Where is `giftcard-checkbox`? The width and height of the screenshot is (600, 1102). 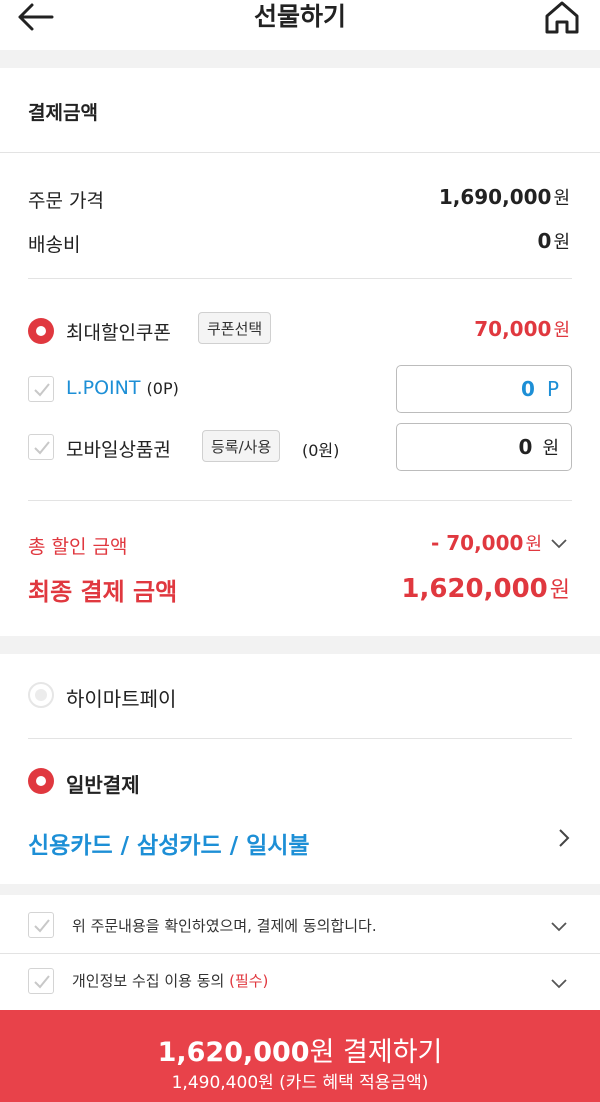 giftcard-checkbox is located at coordinates (41, 447).